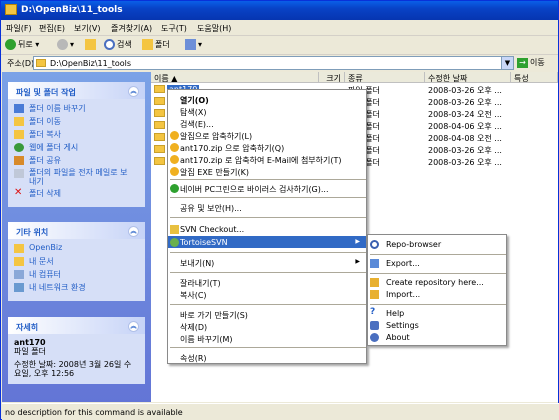 This screenshot has width=559, height=420. I want to click on menu-item-alzip-compress: 알집으로 압축하기(L), so click(267, 135).